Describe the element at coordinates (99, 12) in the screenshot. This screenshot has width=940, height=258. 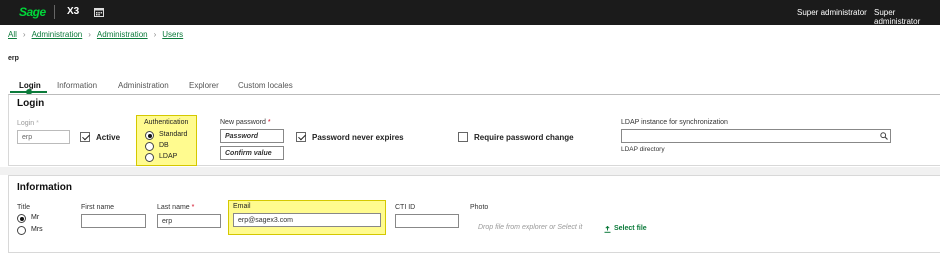
I see `calendar-icon` at that location.